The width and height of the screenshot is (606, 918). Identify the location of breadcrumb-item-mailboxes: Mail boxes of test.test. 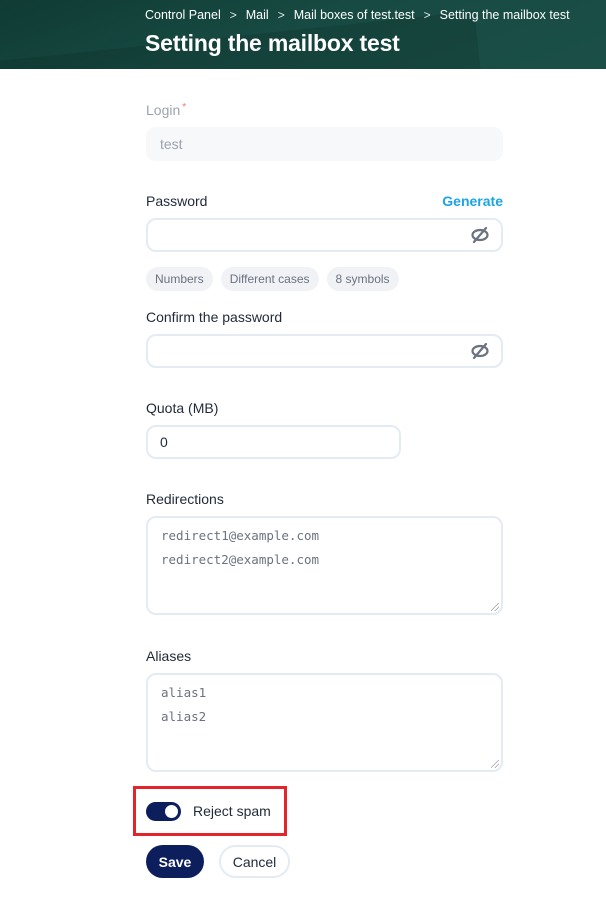
(354, 15).